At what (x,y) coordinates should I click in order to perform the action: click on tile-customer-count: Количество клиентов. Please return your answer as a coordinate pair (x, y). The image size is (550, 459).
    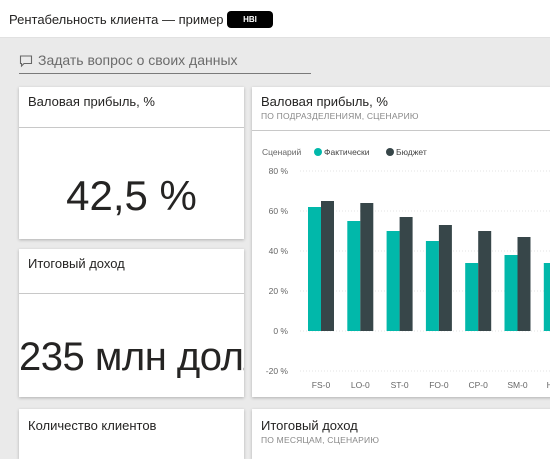
    Looking at the image, I should click on (131, 434).